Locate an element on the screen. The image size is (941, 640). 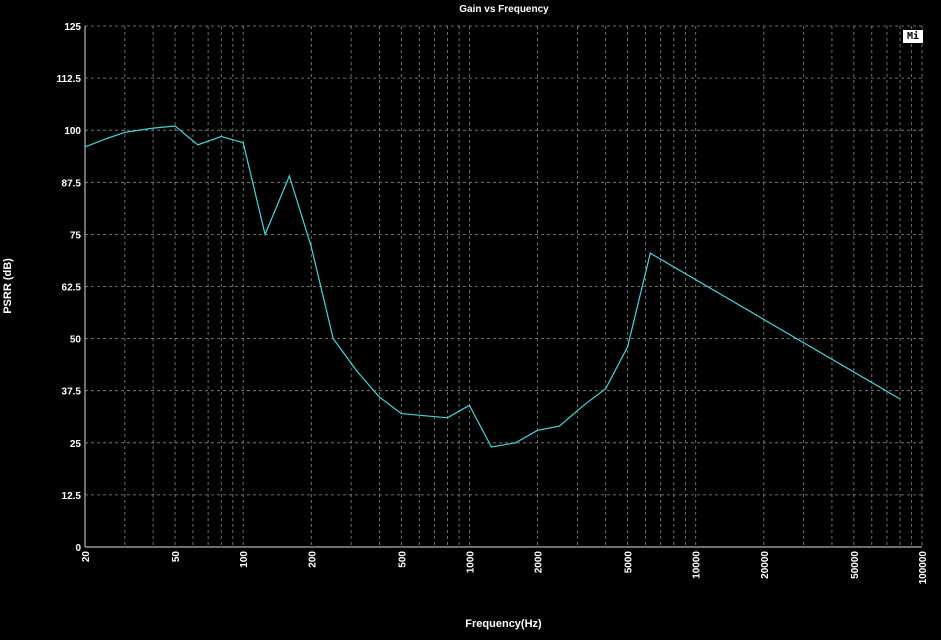
y-tick-label: 125 is located at coordinates (72, 27).